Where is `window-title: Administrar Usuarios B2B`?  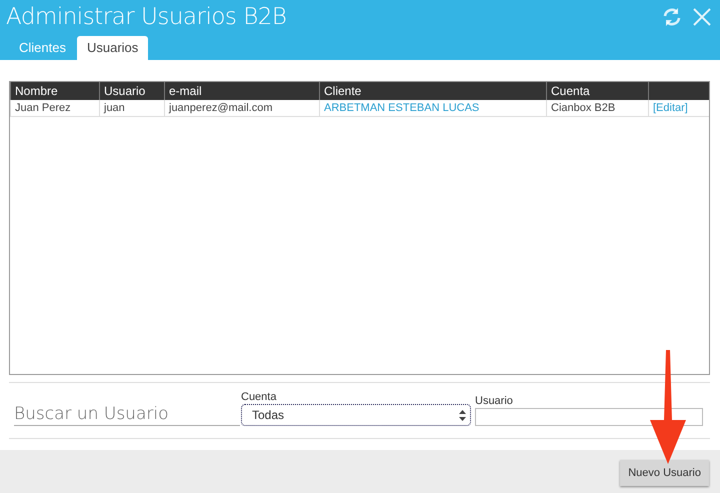 window-title: Administrar Usuarios B2B is located at coordinates (146, 17).